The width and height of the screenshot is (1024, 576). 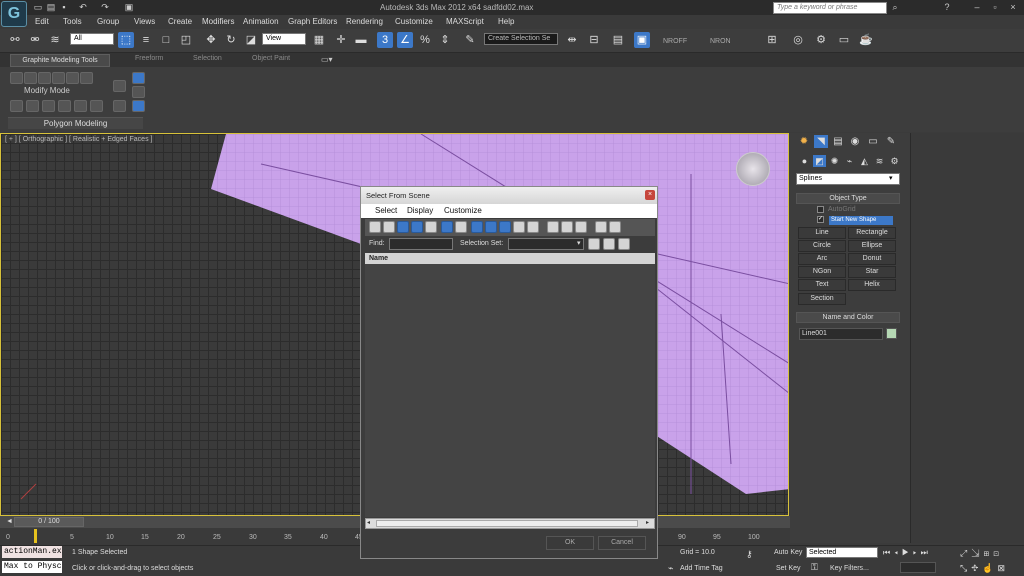 I want to click on start-new-shape-button: Start New Shape, so click(x=861, y=220).